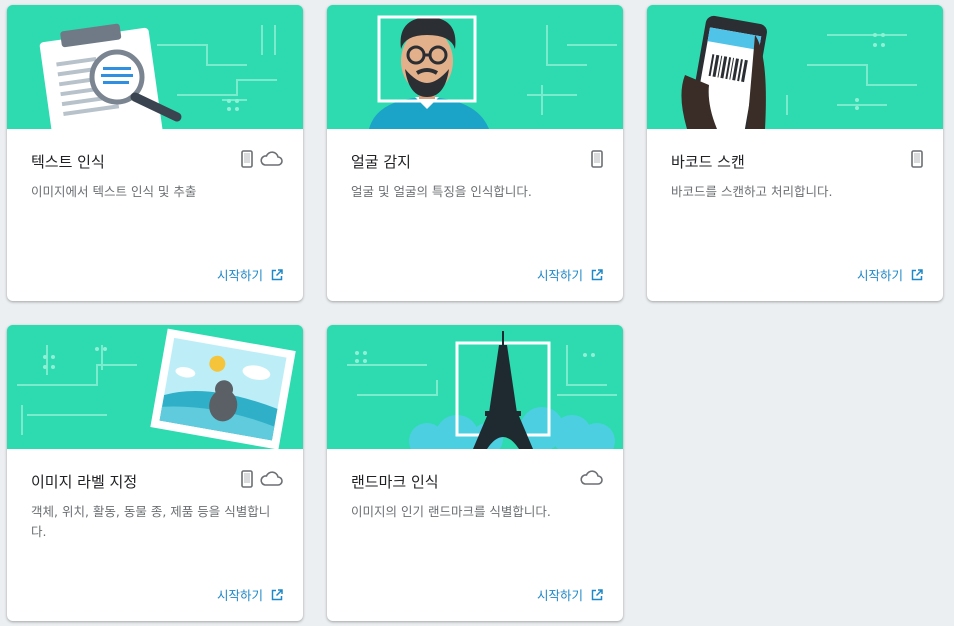 The width and height of the screenshot is (954, 626). I want to click on card-title: 이미지 라벨 지정, so click(84, 482).